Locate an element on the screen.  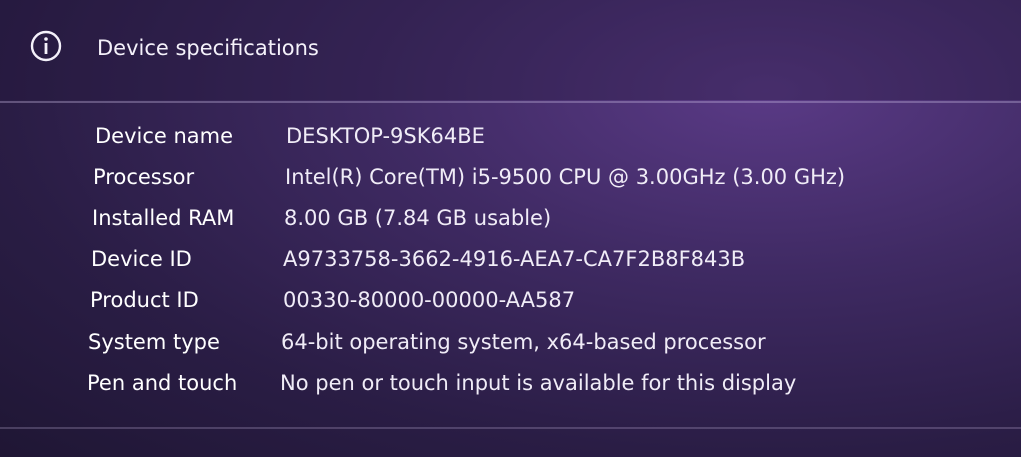
info-icon is located at coordinates (46, 46).